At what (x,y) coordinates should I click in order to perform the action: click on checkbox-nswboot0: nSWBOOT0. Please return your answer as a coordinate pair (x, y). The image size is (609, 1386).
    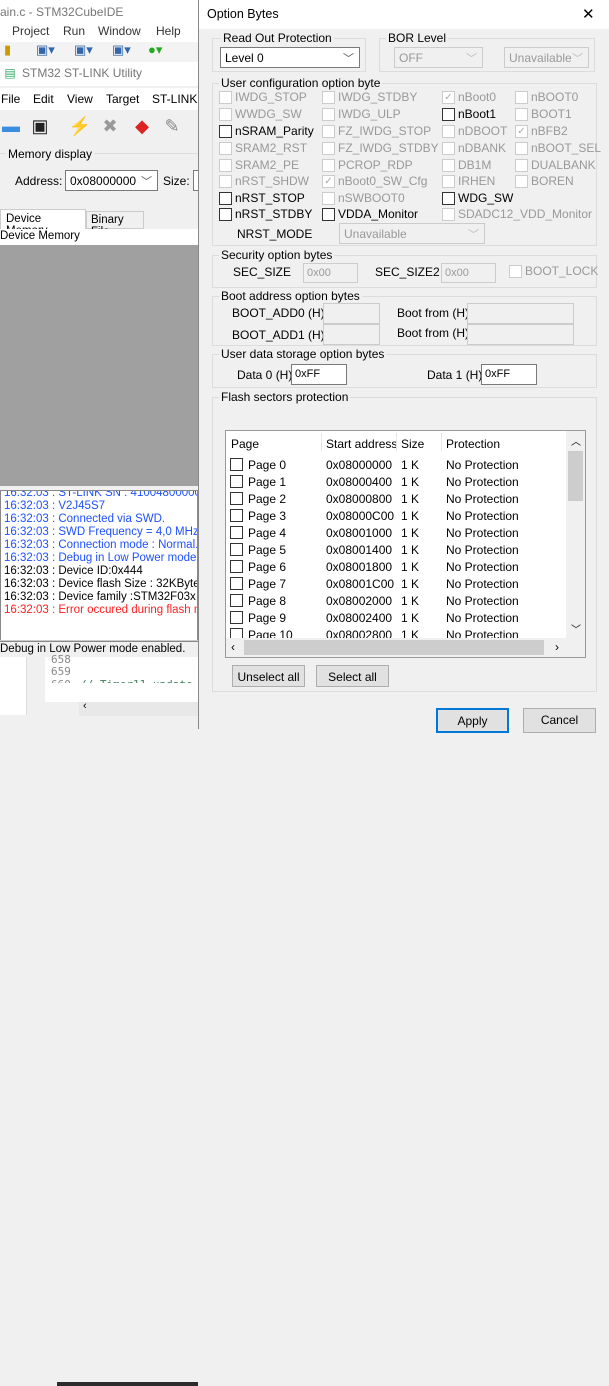
    Looking at the image, I should click on (363, 198).